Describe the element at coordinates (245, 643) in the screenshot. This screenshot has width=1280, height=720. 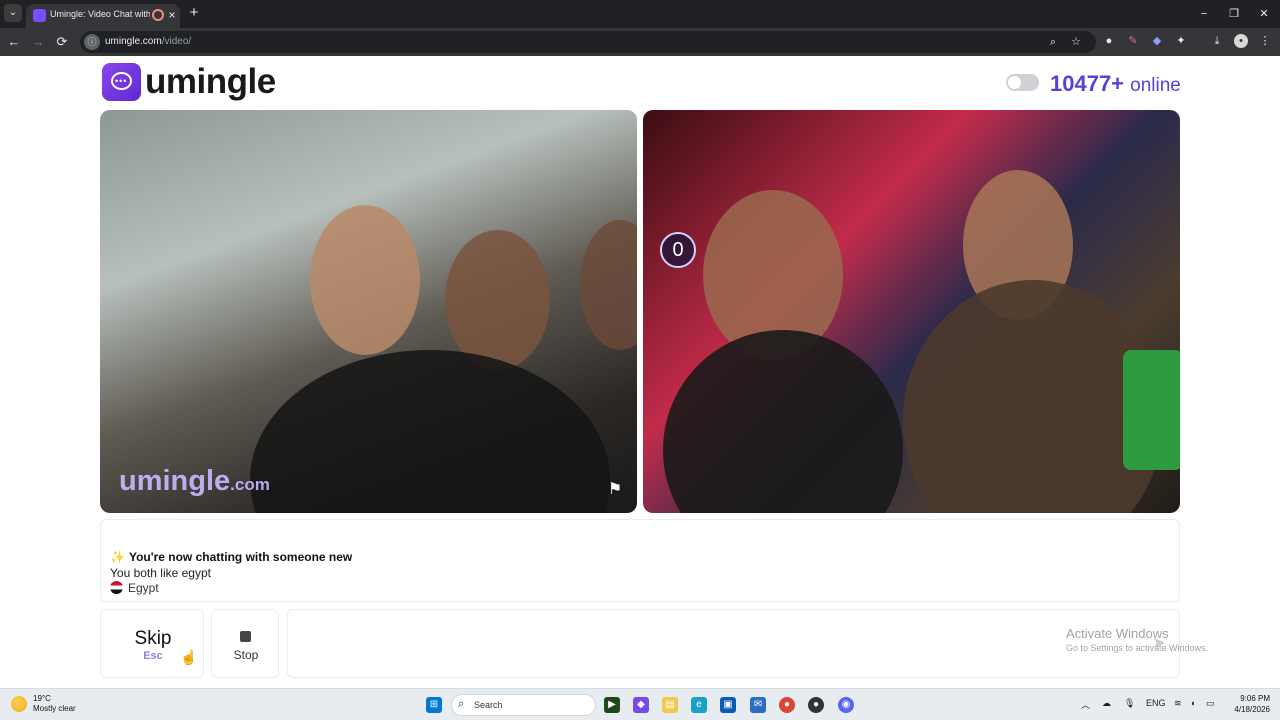
I see `stop-button: Stop` at that location.